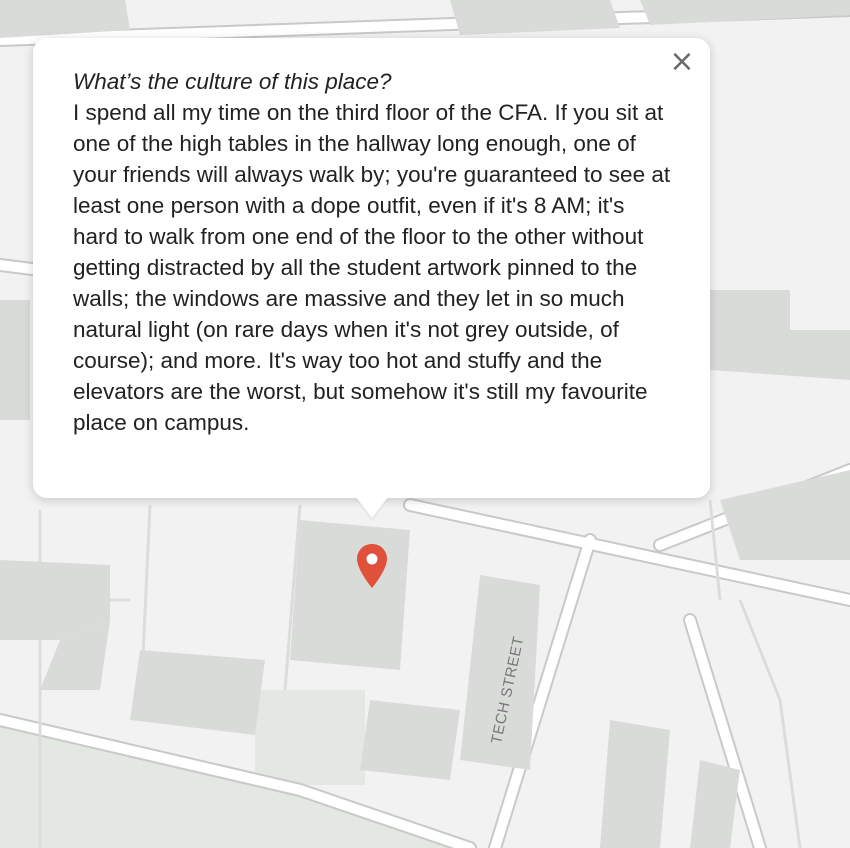 This screenshot has width=850, height=848. I want to click on popup-pointer, so click(372, 507).